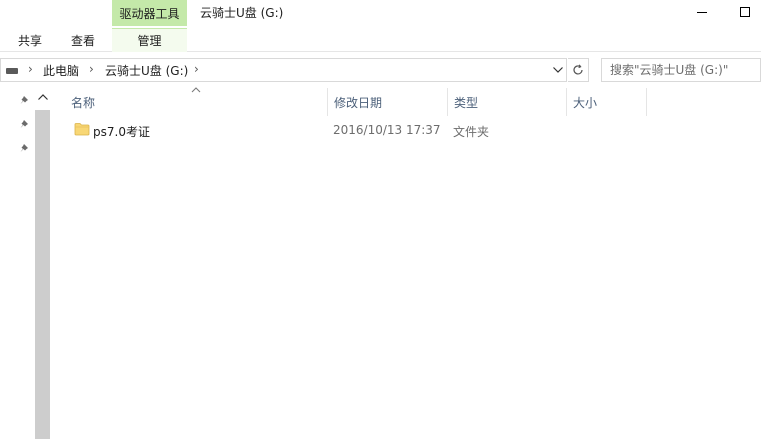 The image size is (761, 439). I want to click on search-box, so click(681, 70).